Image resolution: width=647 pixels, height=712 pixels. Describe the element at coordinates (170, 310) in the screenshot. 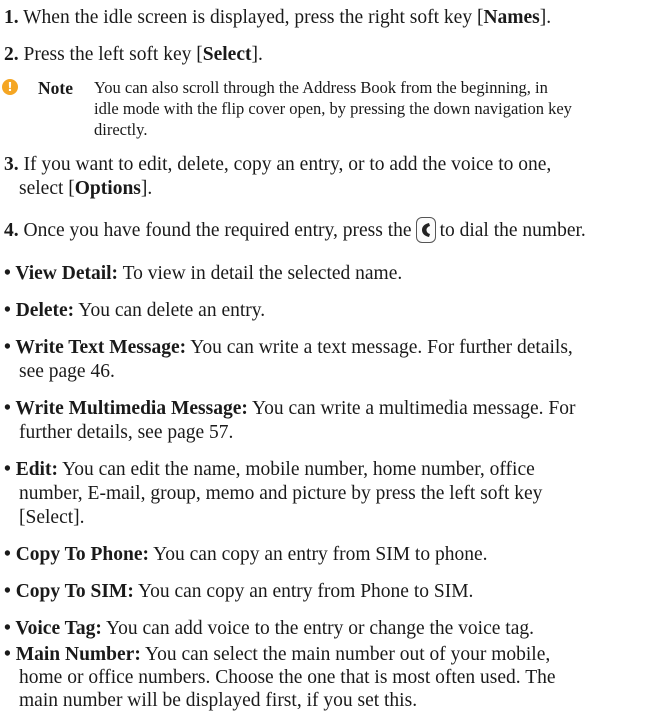

I see `option-desc: You can delete an entry.` at that location.